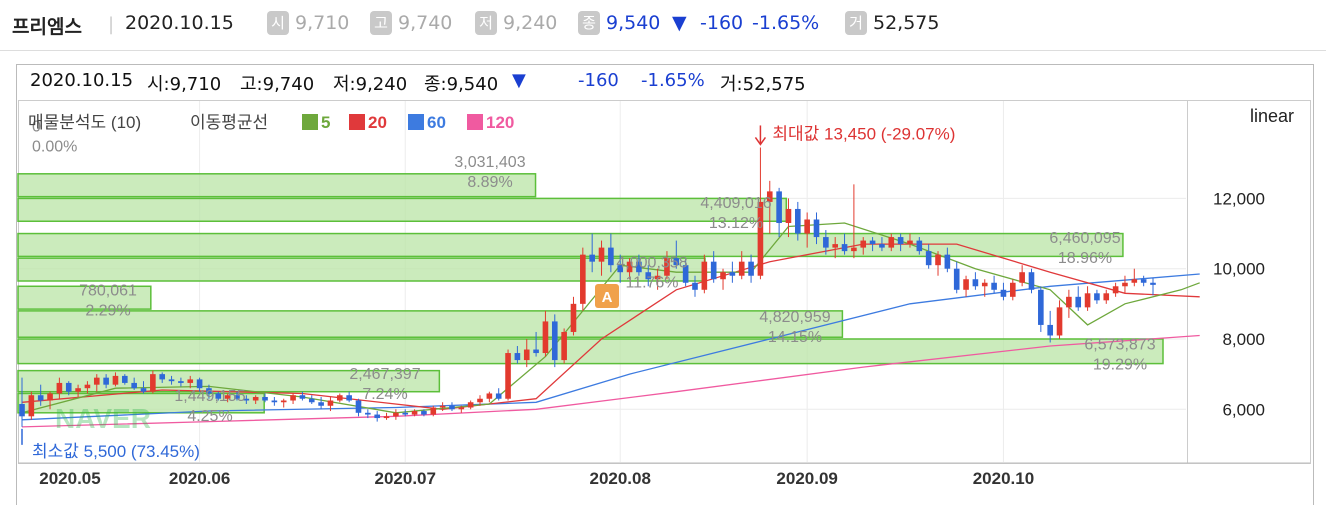 The width and height of the screenshot is (1326, 505). What do you see at coordinates (651, 283) in the screenshot?
I see `volume-profile-pct: 11.76%` at bounding box center [651, 283].